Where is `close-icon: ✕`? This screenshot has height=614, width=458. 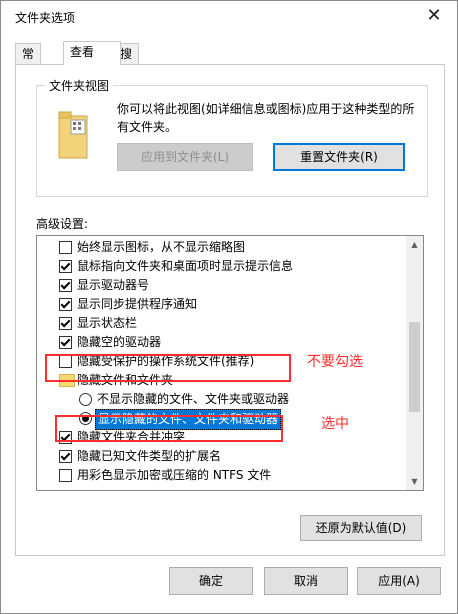 close-icon: ✕ is located at coordinates (434, 16).